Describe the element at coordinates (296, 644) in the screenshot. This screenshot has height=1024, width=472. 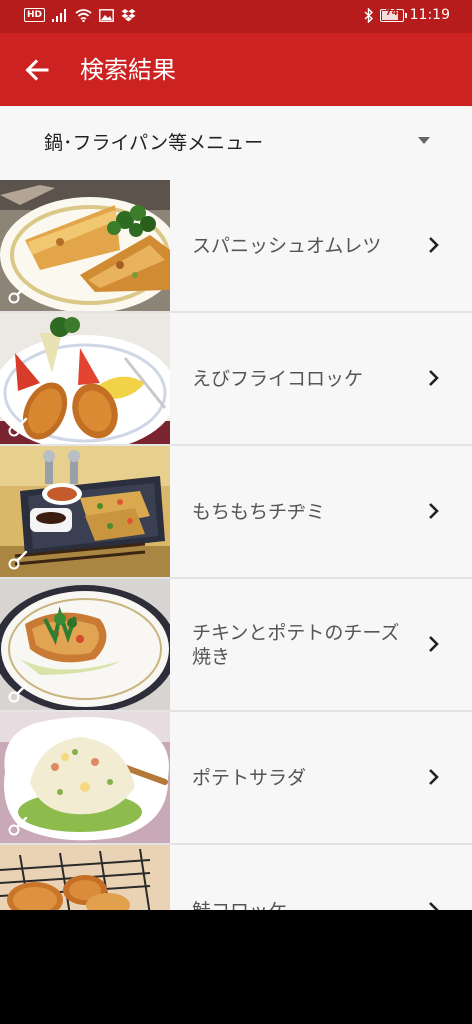
I see `recipe-title: チキンとポテトのチーズ焼き` at that location.